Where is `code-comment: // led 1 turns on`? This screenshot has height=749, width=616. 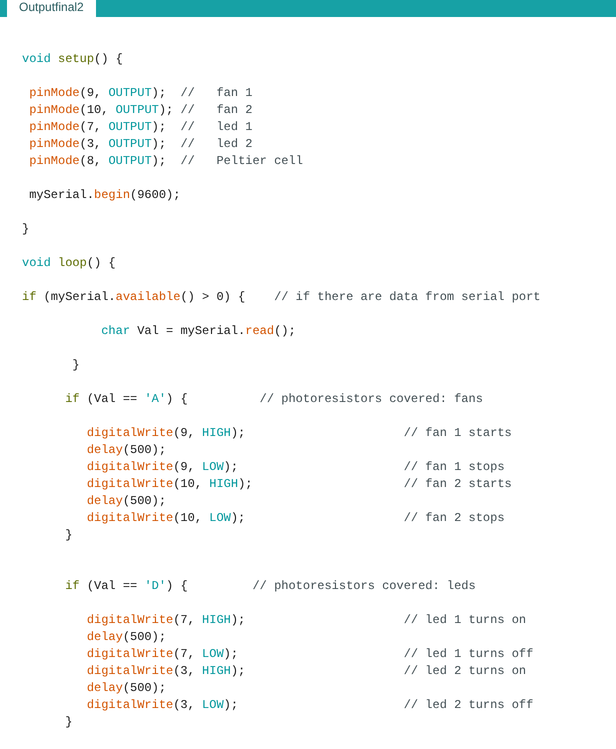
code-comment: // led 1 turns on is located at coordinates (465, 620).